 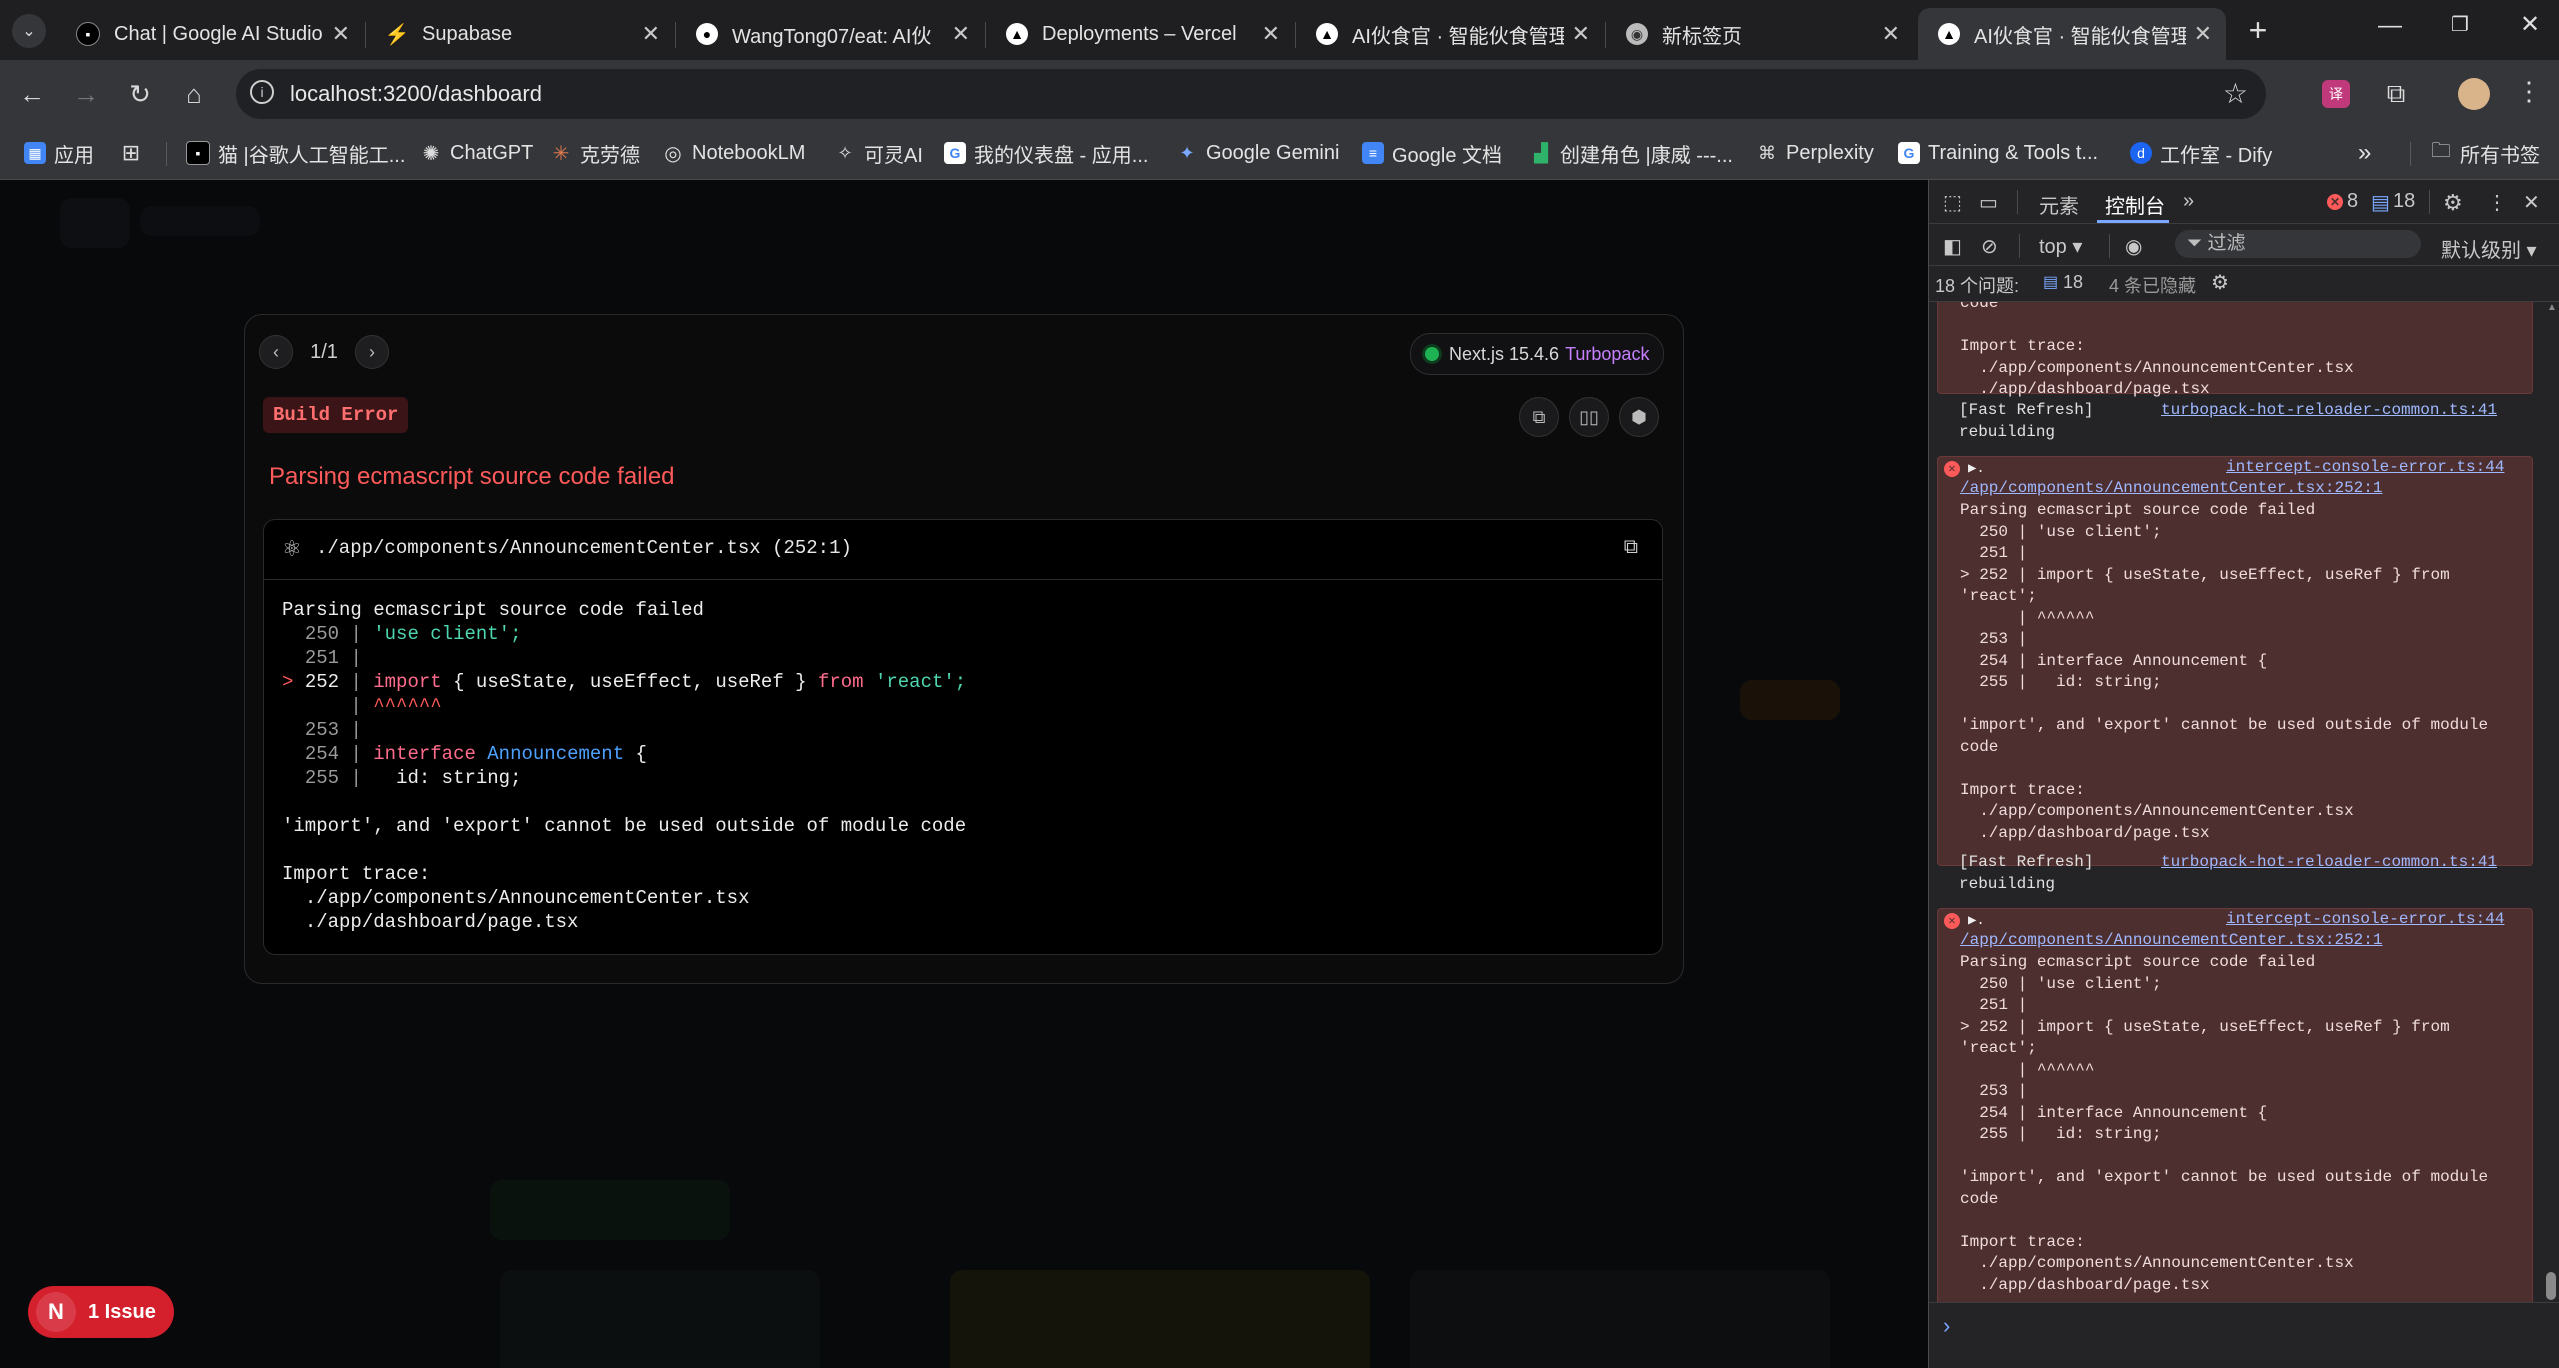 I want to click on bookmark-apps: ▦ 应用, so click(x=59, y=153).